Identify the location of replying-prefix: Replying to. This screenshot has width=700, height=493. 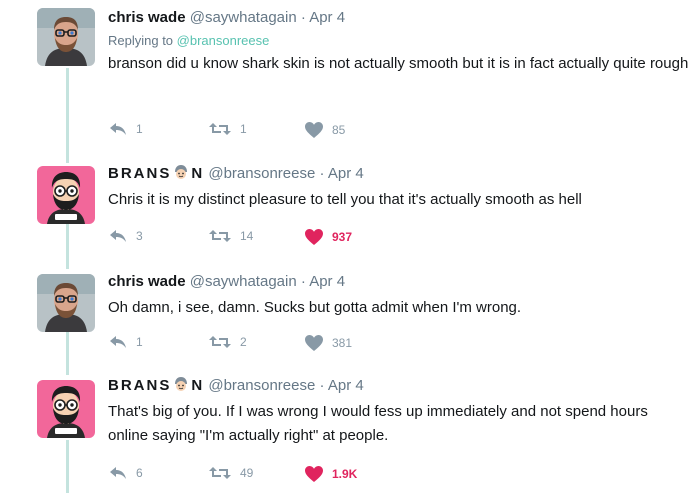
(141, 40).